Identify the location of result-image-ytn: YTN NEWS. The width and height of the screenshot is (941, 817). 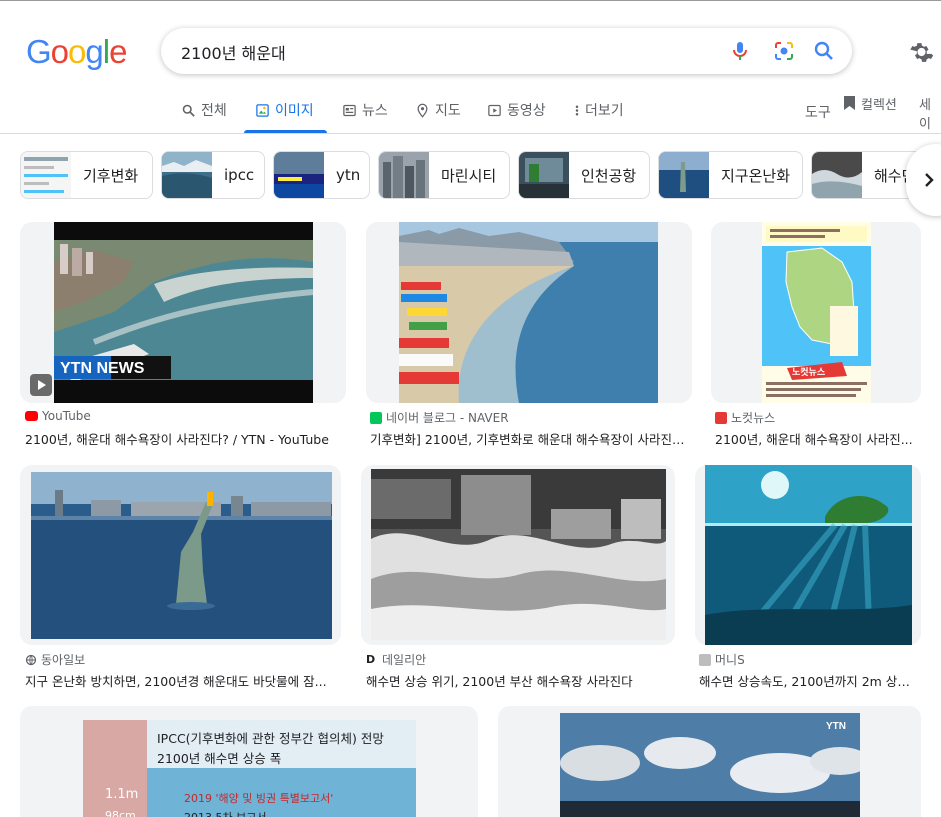
(183, 312).